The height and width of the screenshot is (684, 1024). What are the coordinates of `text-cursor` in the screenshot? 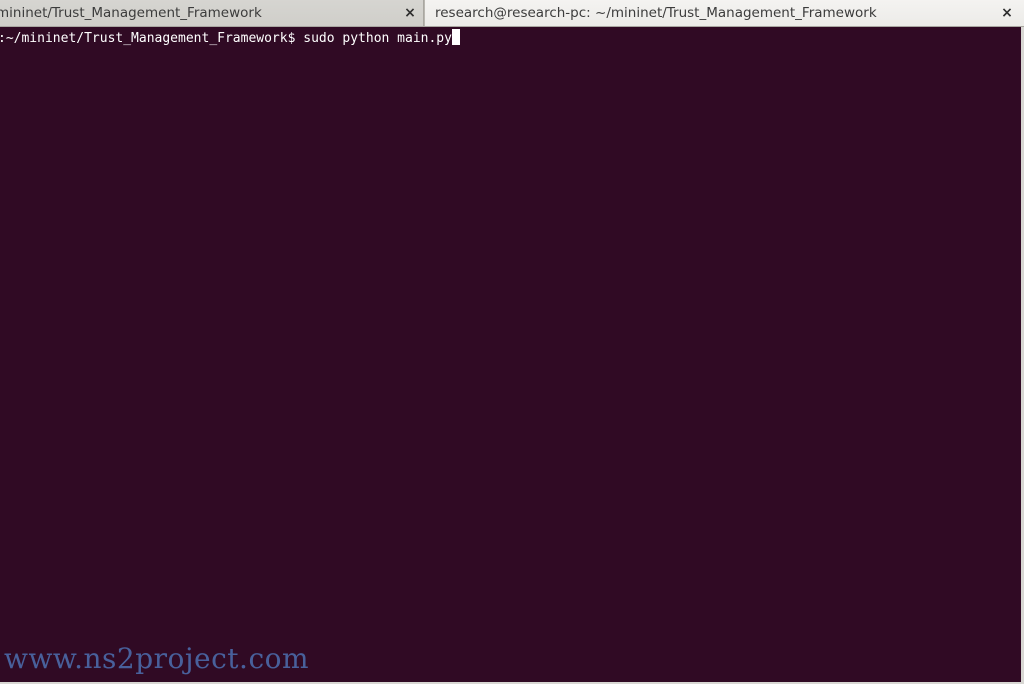 It's located at (455, 37).